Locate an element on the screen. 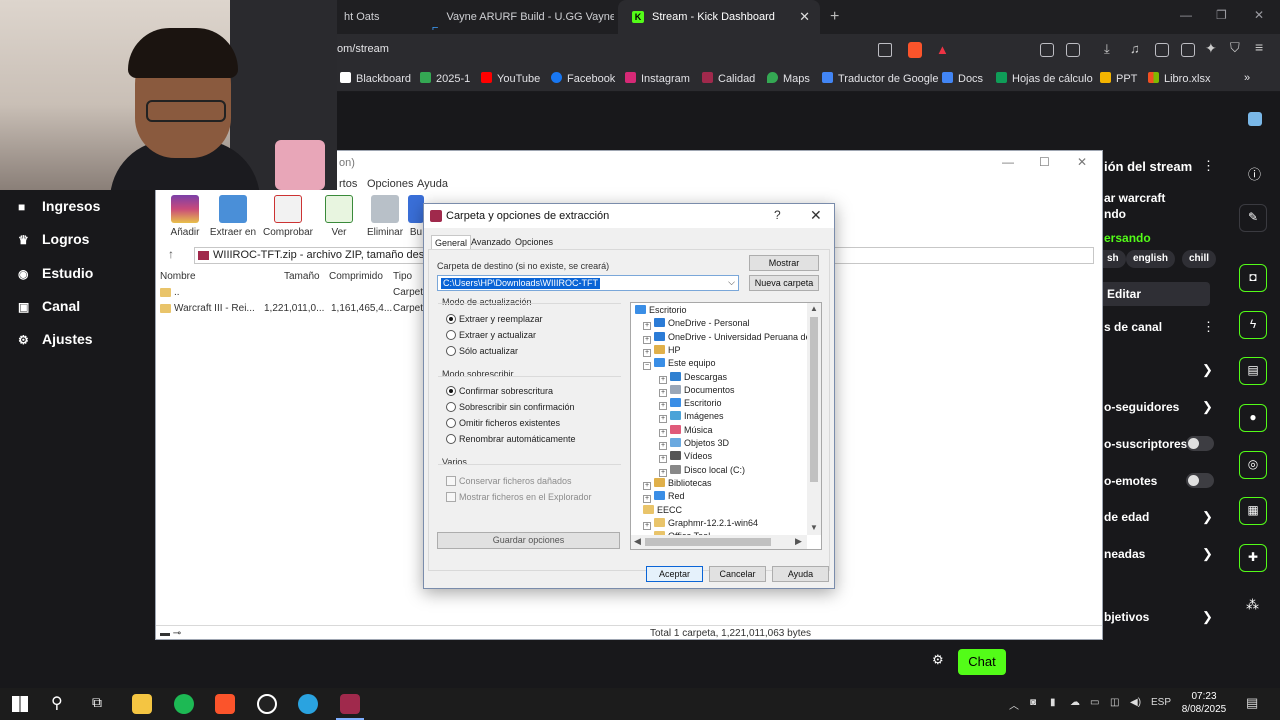 This screenshot has width=1280, height=720. bookmark-item: Docs is located at coordinates (962, 78).